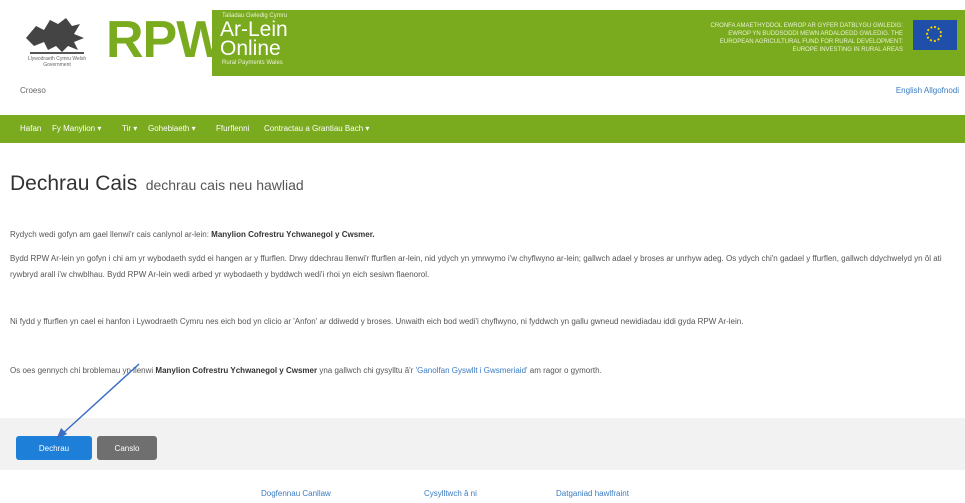 This screenshot has width=965, height=503. Describe the element at coordinates (482, 92) in the screenshot. I see `utility-bar: Croeso English Allgofnodi` at that location.